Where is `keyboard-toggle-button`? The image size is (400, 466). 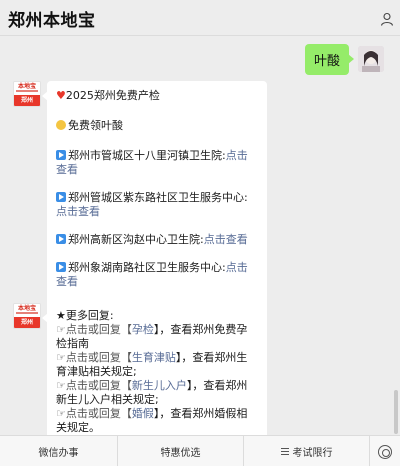 keyboard-toggle-button is located at coordinates (385, 451).